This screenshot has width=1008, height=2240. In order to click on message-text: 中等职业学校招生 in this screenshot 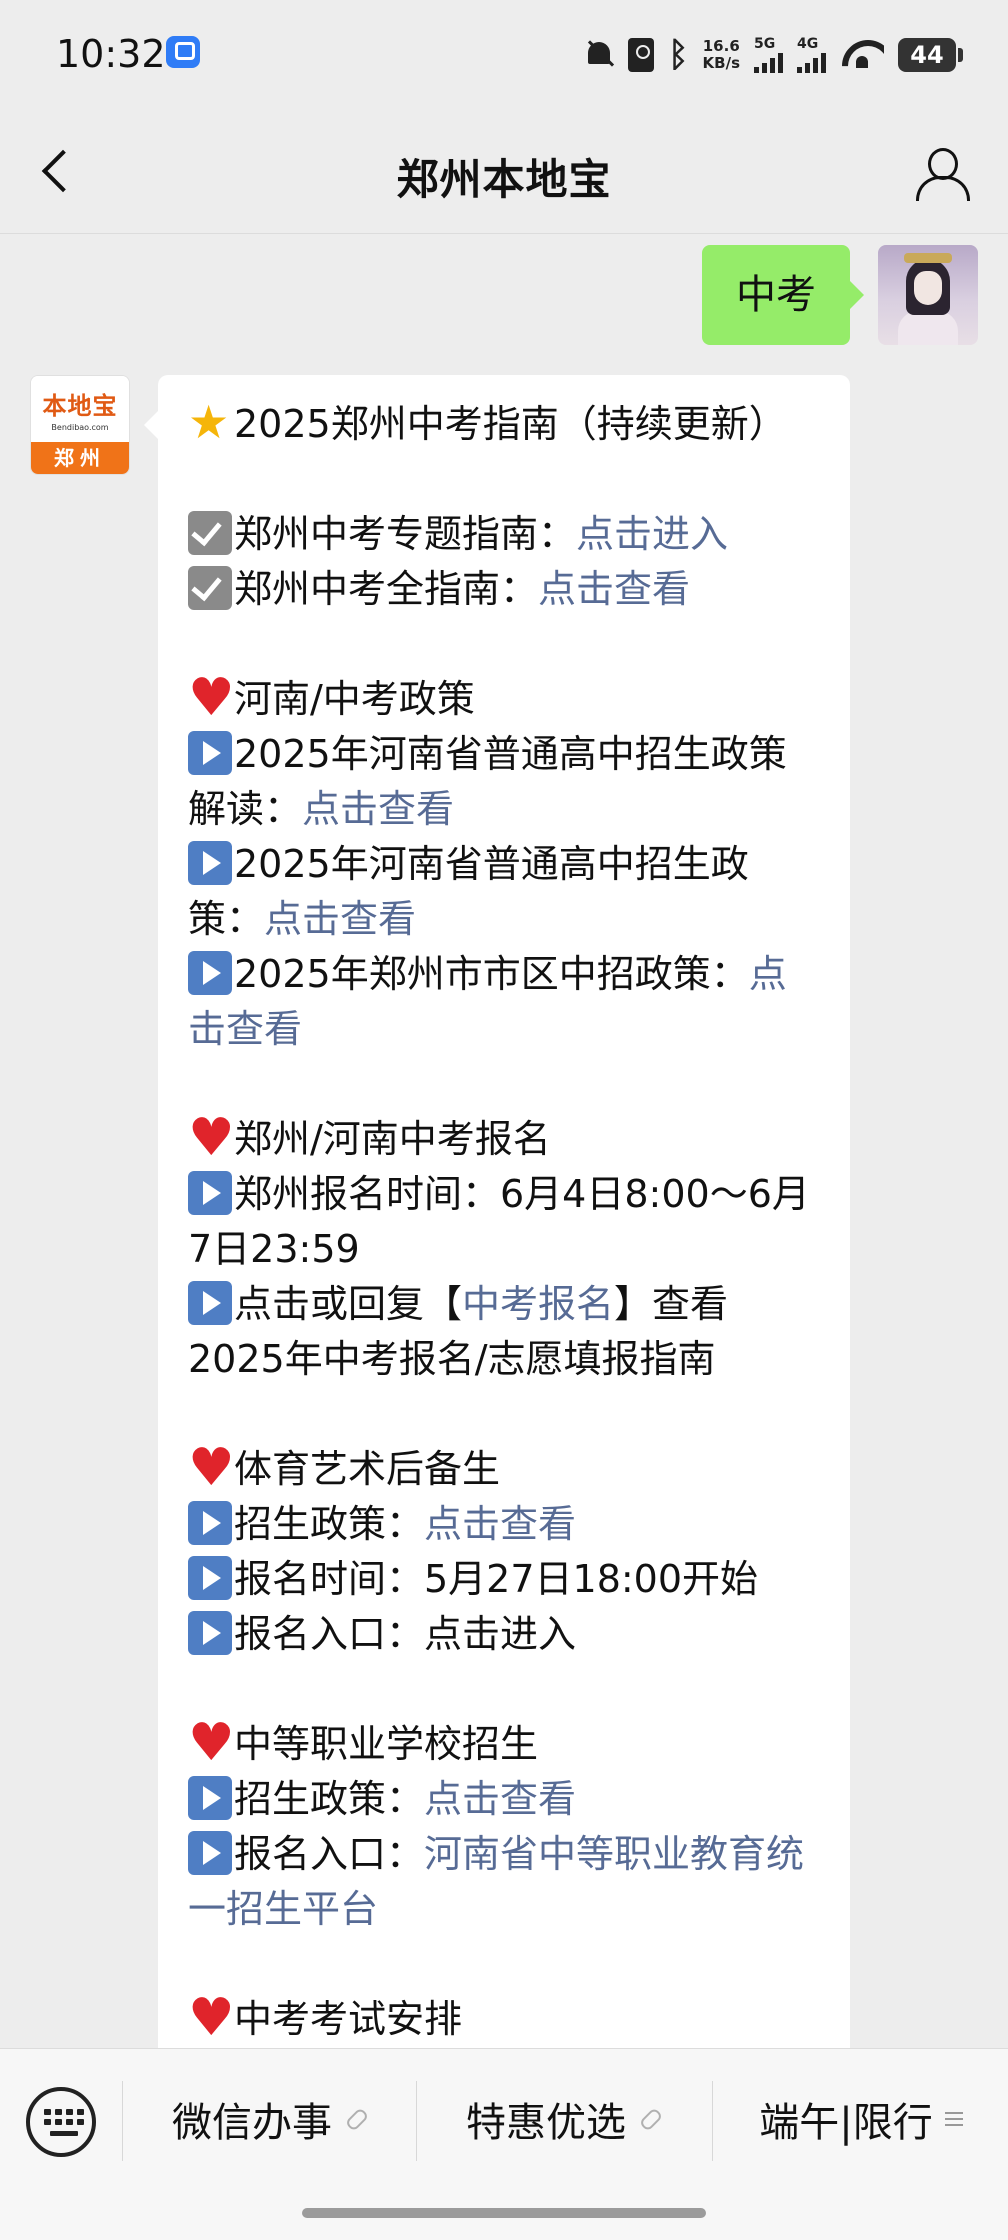, I will do `click(386, 1744)`.